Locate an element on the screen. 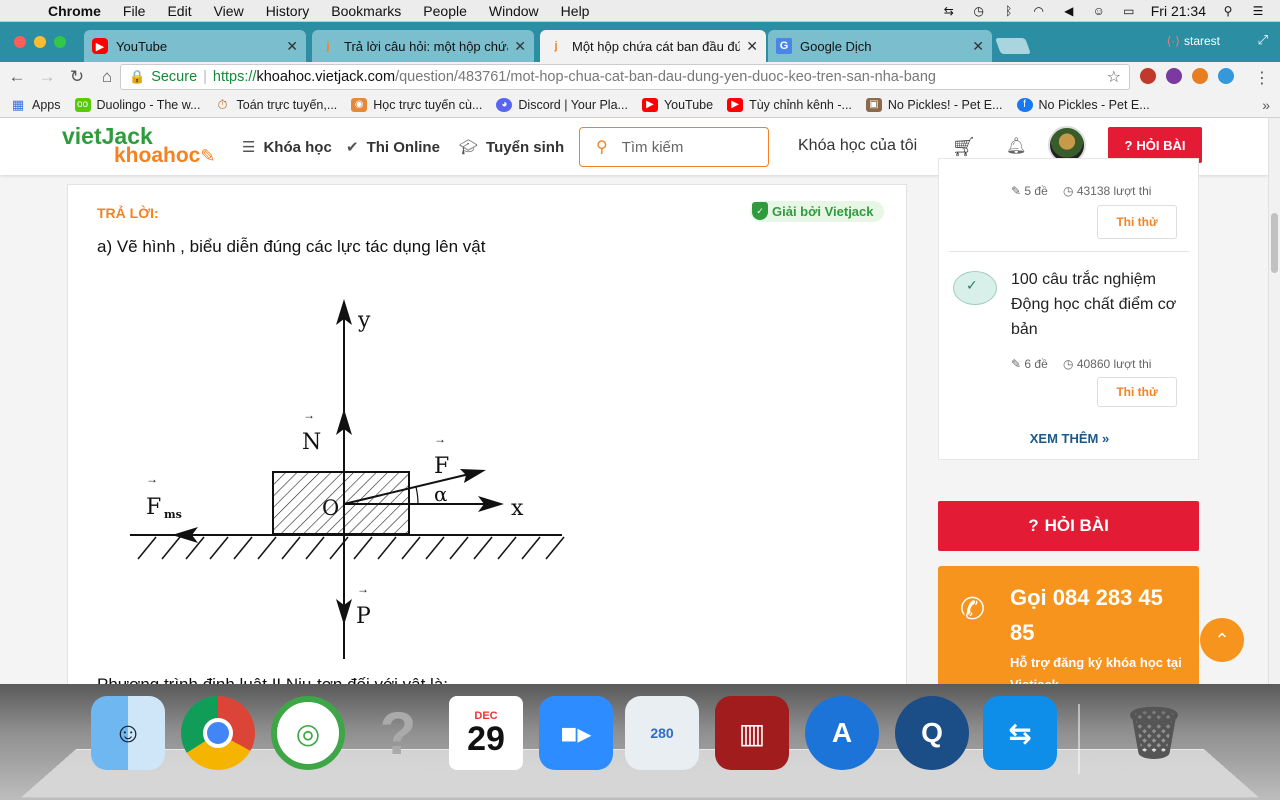 The height and width of the screenshot is (800, 1280). spotlight-search-icon: ⚲ is located at coordinates (1228, 11).